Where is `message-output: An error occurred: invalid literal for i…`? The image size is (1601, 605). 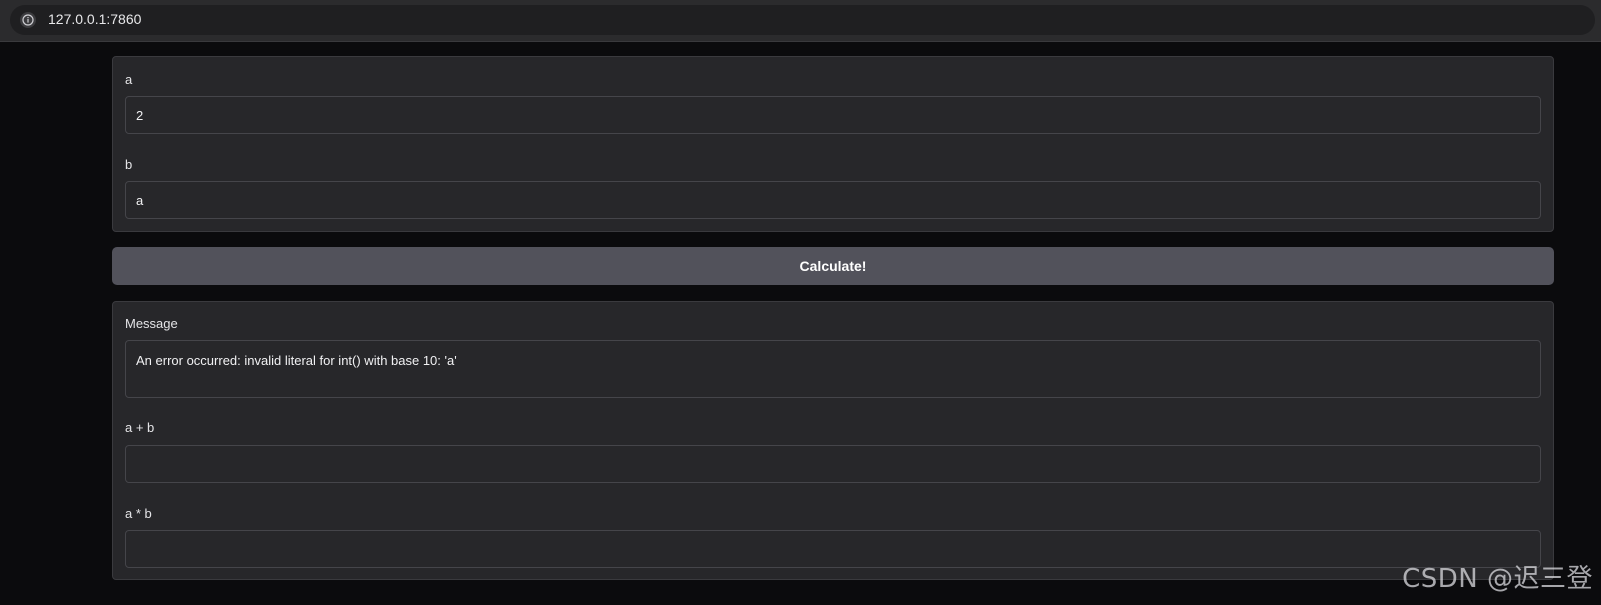 message-output: An error occurred: invalid literal for i… is located at coordinates (833, 369).